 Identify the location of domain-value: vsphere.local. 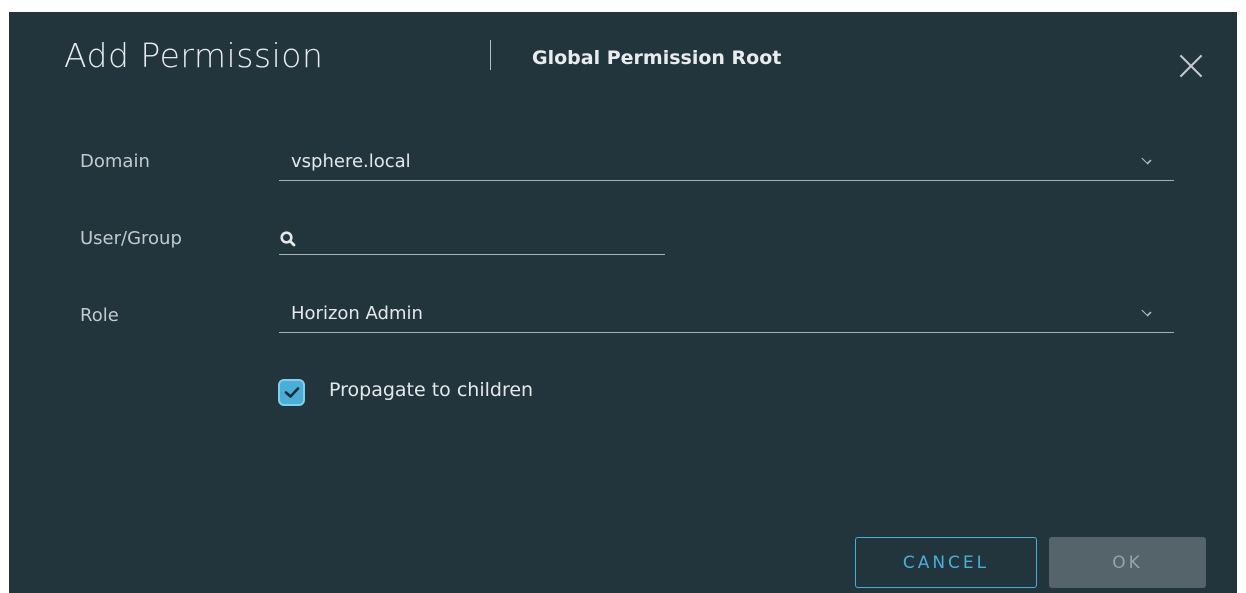
(351, 161).